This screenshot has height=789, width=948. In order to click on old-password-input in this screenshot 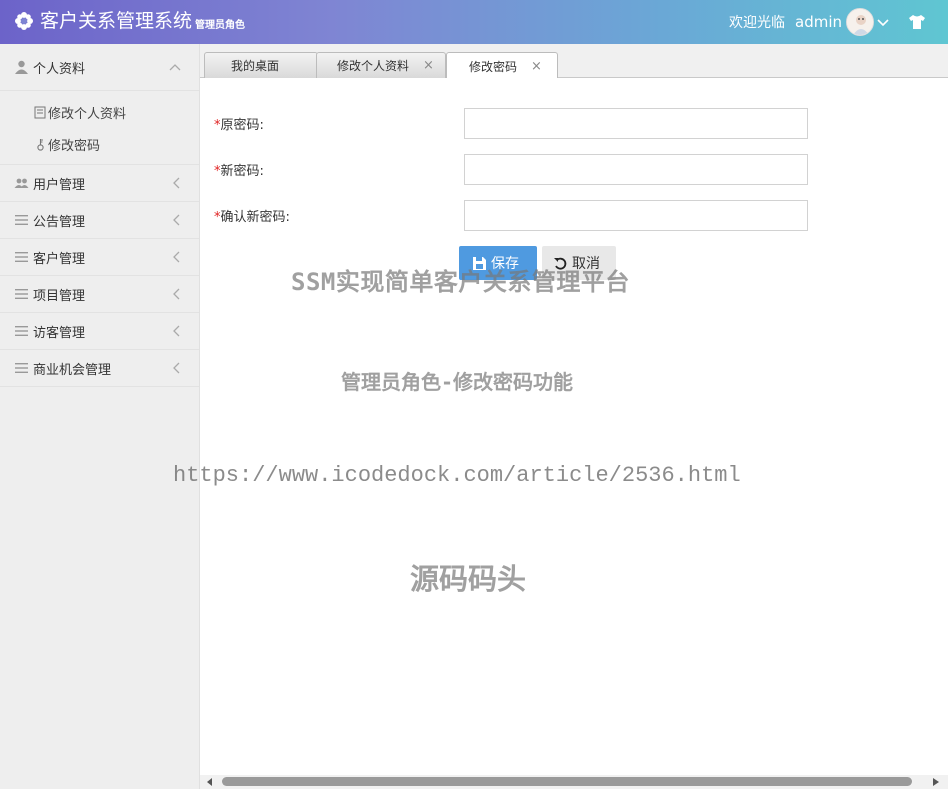, I will do `click(636, 123)`.